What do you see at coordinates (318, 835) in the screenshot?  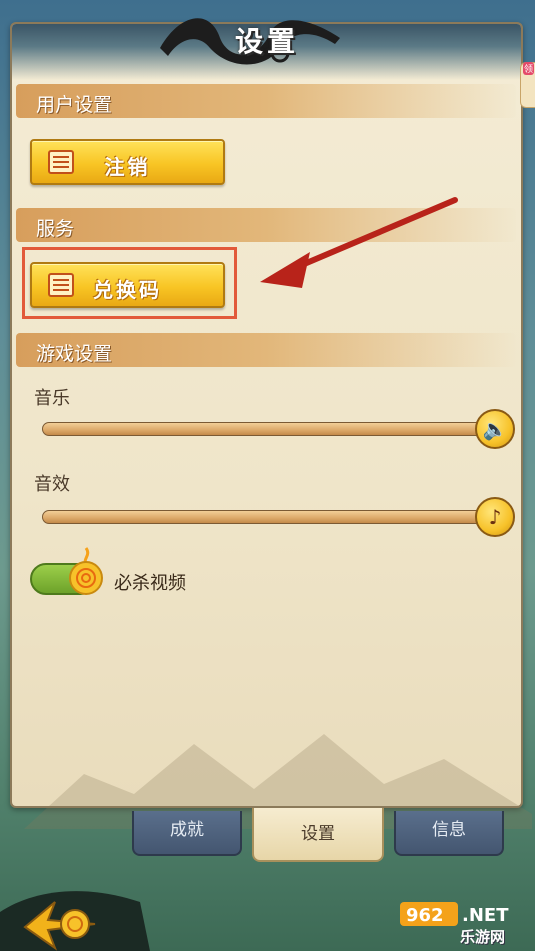 I see `tab-settings: 设置` at bounding box center [318, 835].